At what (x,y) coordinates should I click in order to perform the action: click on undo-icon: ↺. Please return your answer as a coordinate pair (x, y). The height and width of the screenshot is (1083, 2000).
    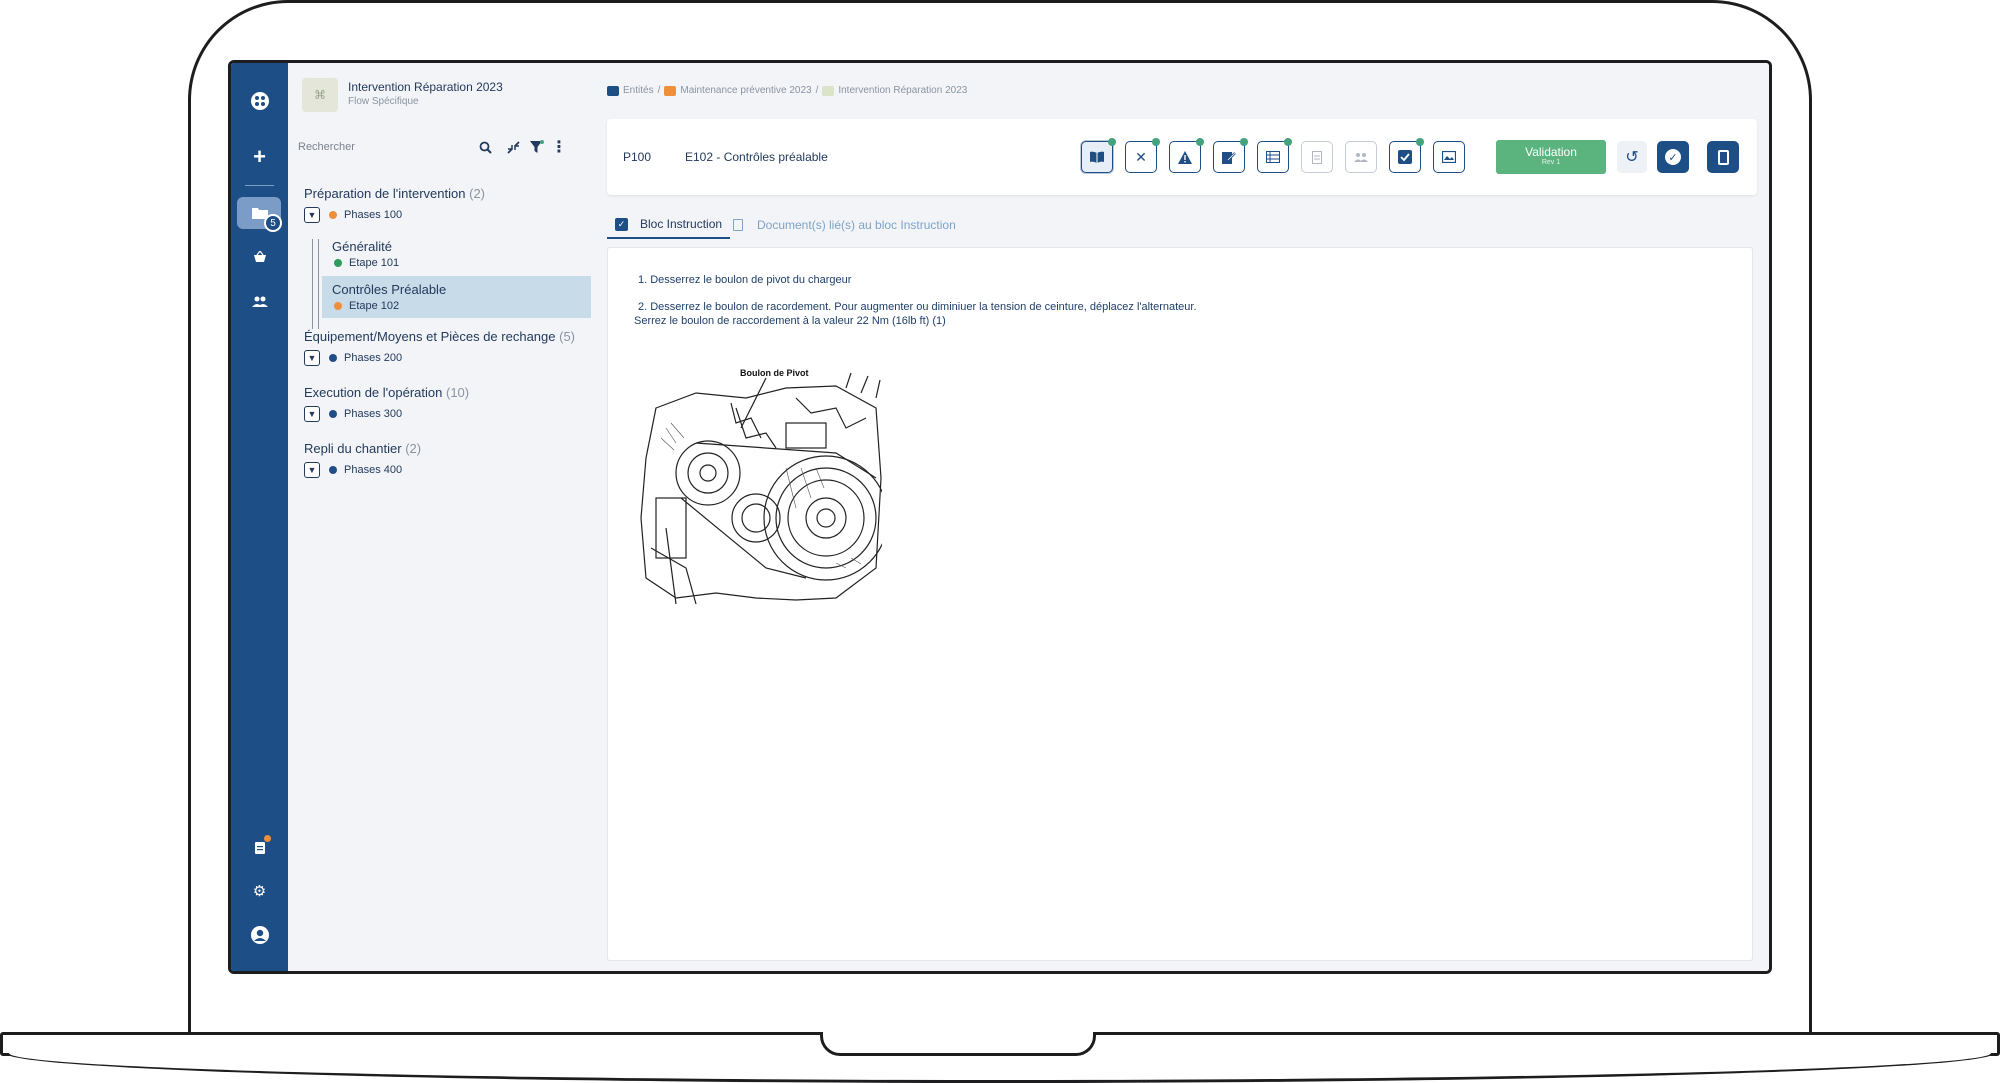
    Looking at the image, I should click on (1632, 157).